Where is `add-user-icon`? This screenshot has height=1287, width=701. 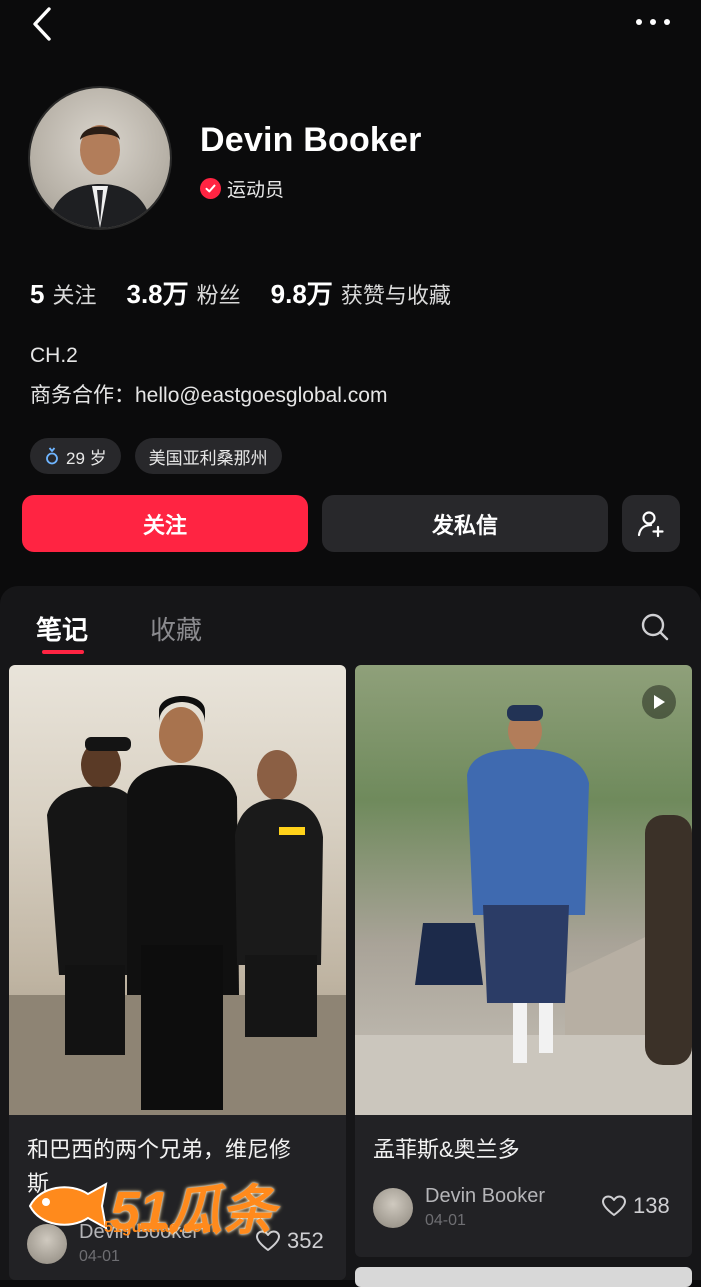
add-user-icon is located at coordinates (650, 523).